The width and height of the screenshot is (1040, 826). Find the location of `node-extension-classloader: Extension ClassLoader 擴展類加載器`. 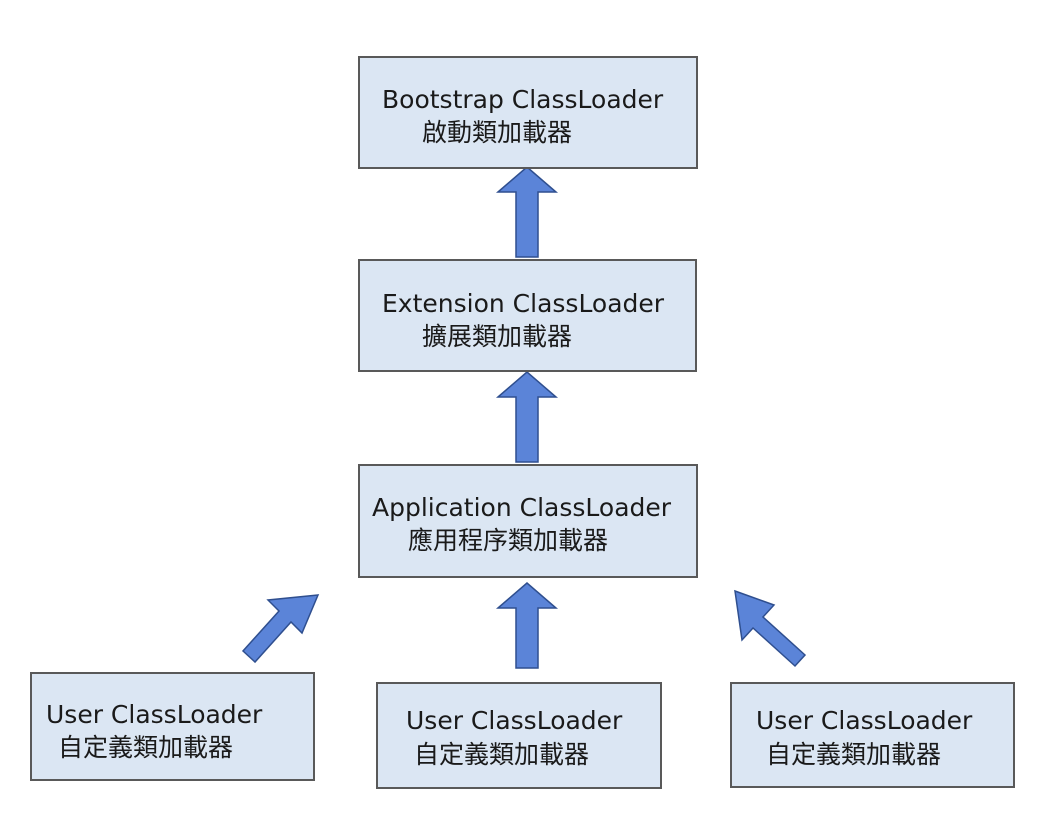

node-extension-classloader: Extension ClassLoader 擴展類加載器 is located at coordinates (527, 315).